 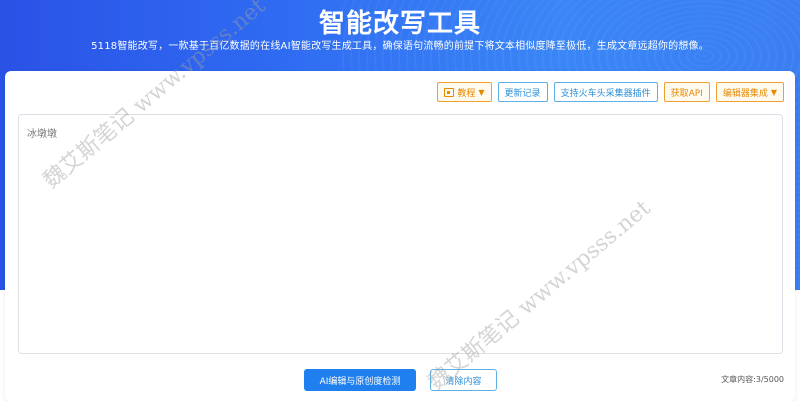 I want to click on editor-integration-dropdown-button: 编辑器集成 ▼, so click(x=749, y=92).